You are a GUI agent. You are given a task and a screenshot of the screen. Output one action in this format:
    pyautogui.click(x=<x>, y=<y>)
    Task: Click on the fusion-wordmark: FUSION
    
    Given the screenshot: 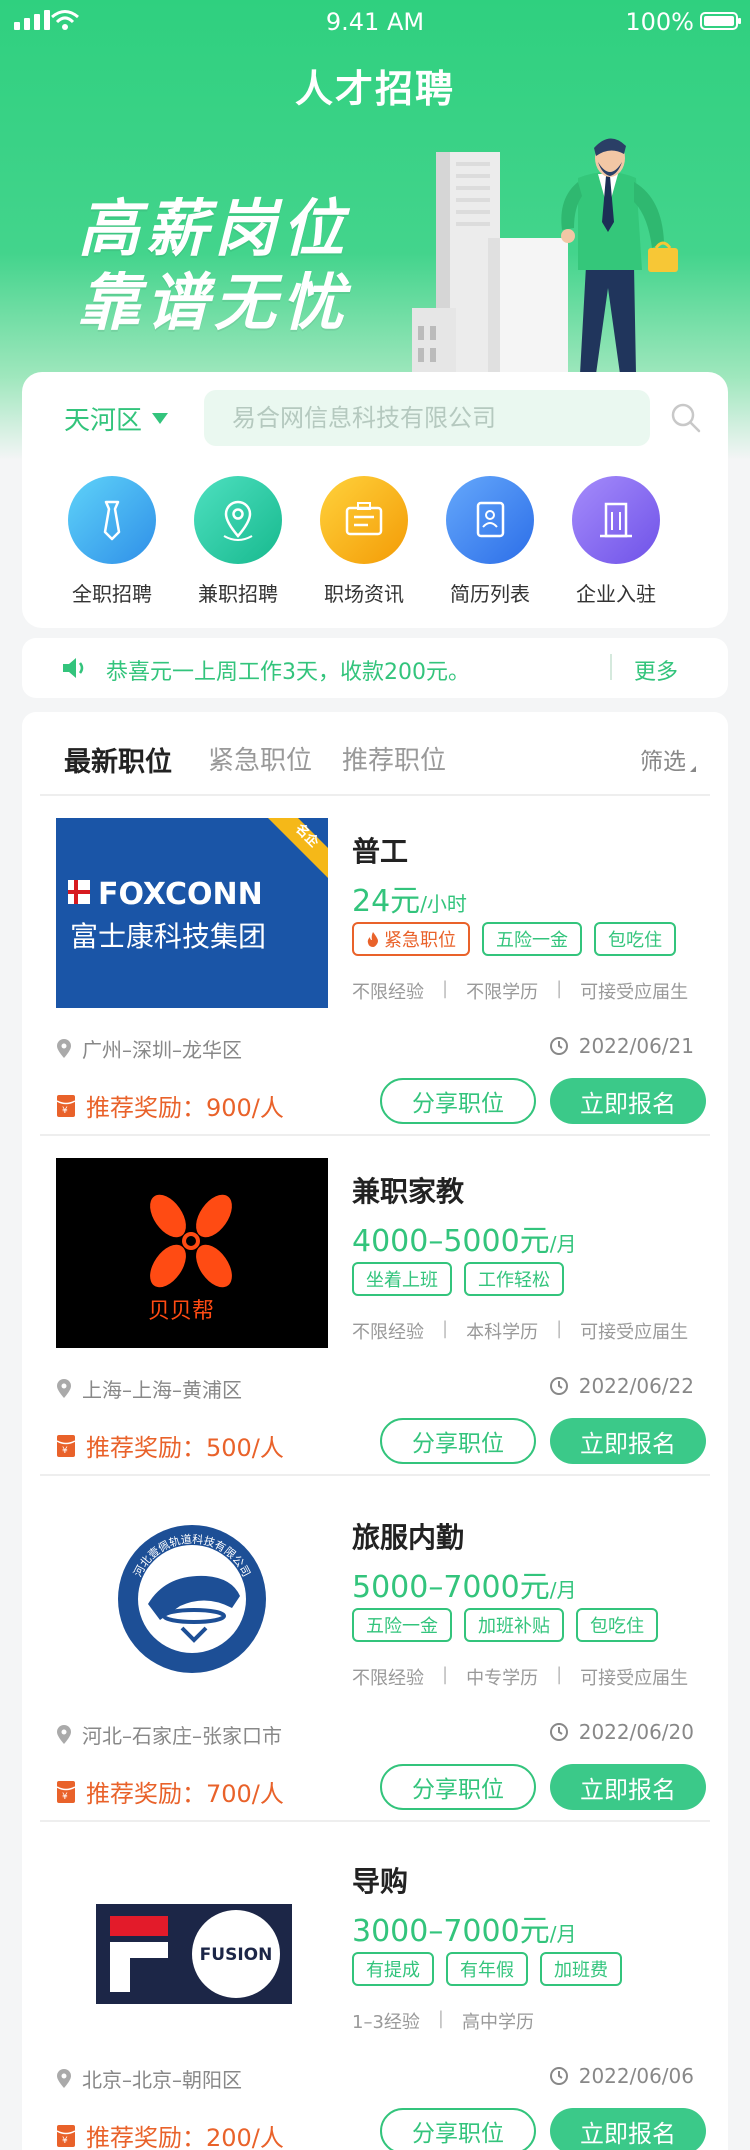 What is the action you would take?
    pyautogui.click(x=236, y=1955)
    